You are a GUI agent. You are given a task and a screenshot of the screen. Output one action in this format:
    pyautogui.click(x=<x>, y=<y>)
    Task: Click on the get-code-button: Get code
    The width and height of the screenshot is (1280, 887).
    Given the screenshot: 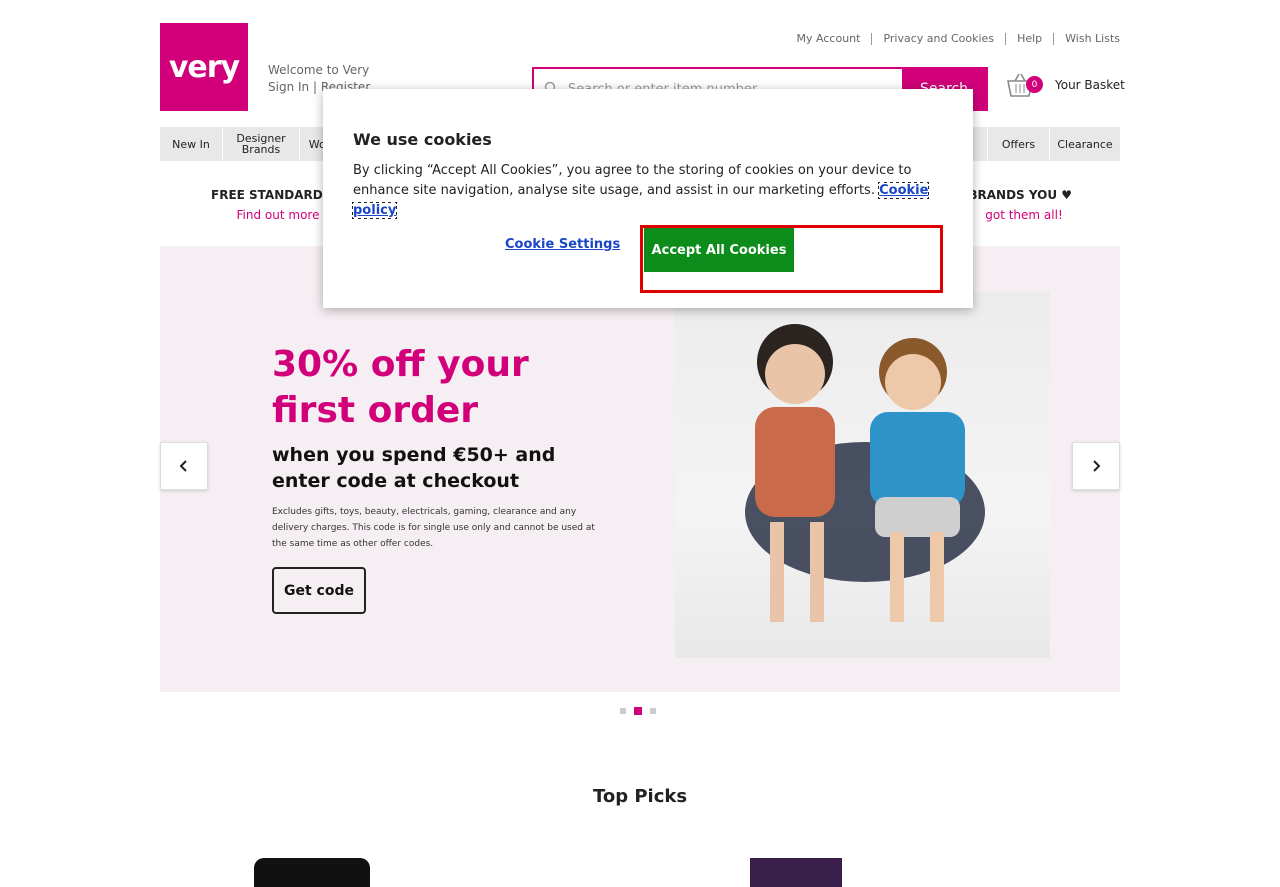 What is the action you would take?
    pyautogui.click(x=319, y=590)
    